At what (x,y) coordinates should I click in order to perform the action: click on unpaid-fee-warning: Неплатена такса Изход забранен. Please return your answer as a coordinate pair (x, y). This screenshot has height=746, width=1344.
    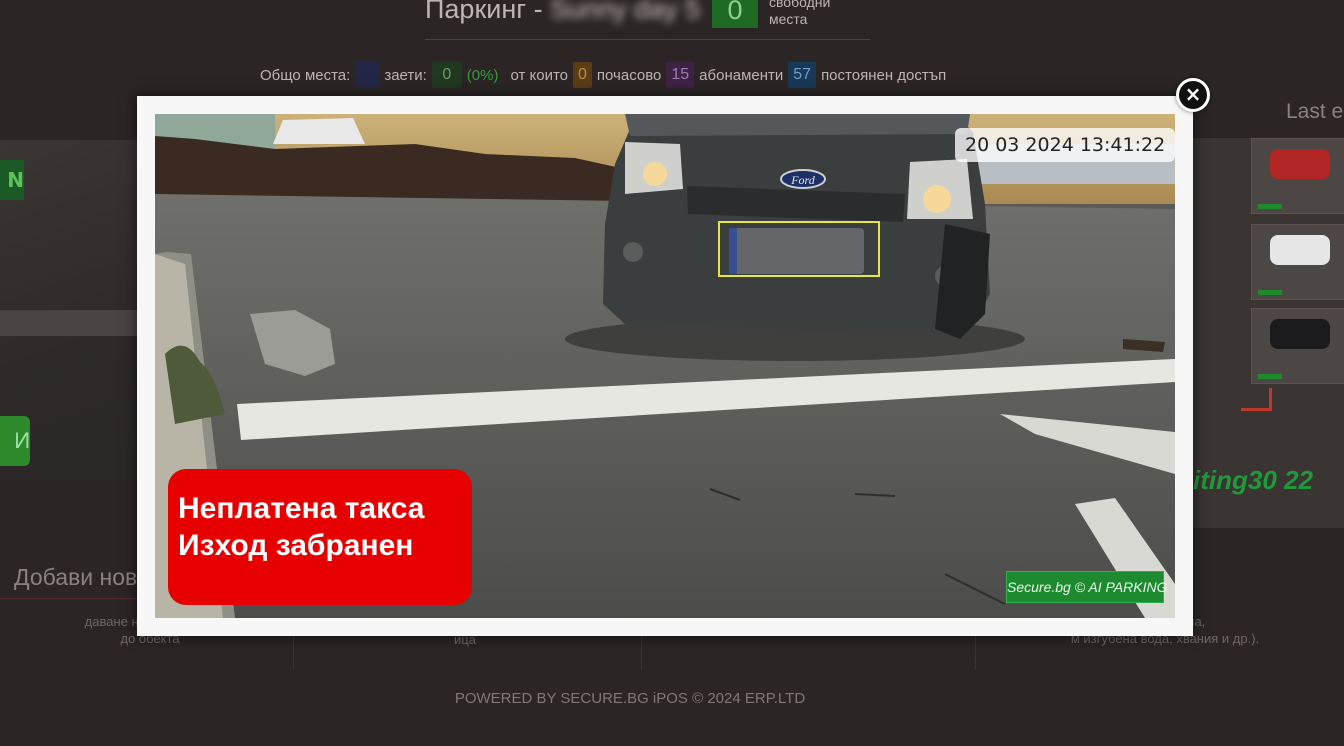
    Looking at the image, I should click on (320, 537).